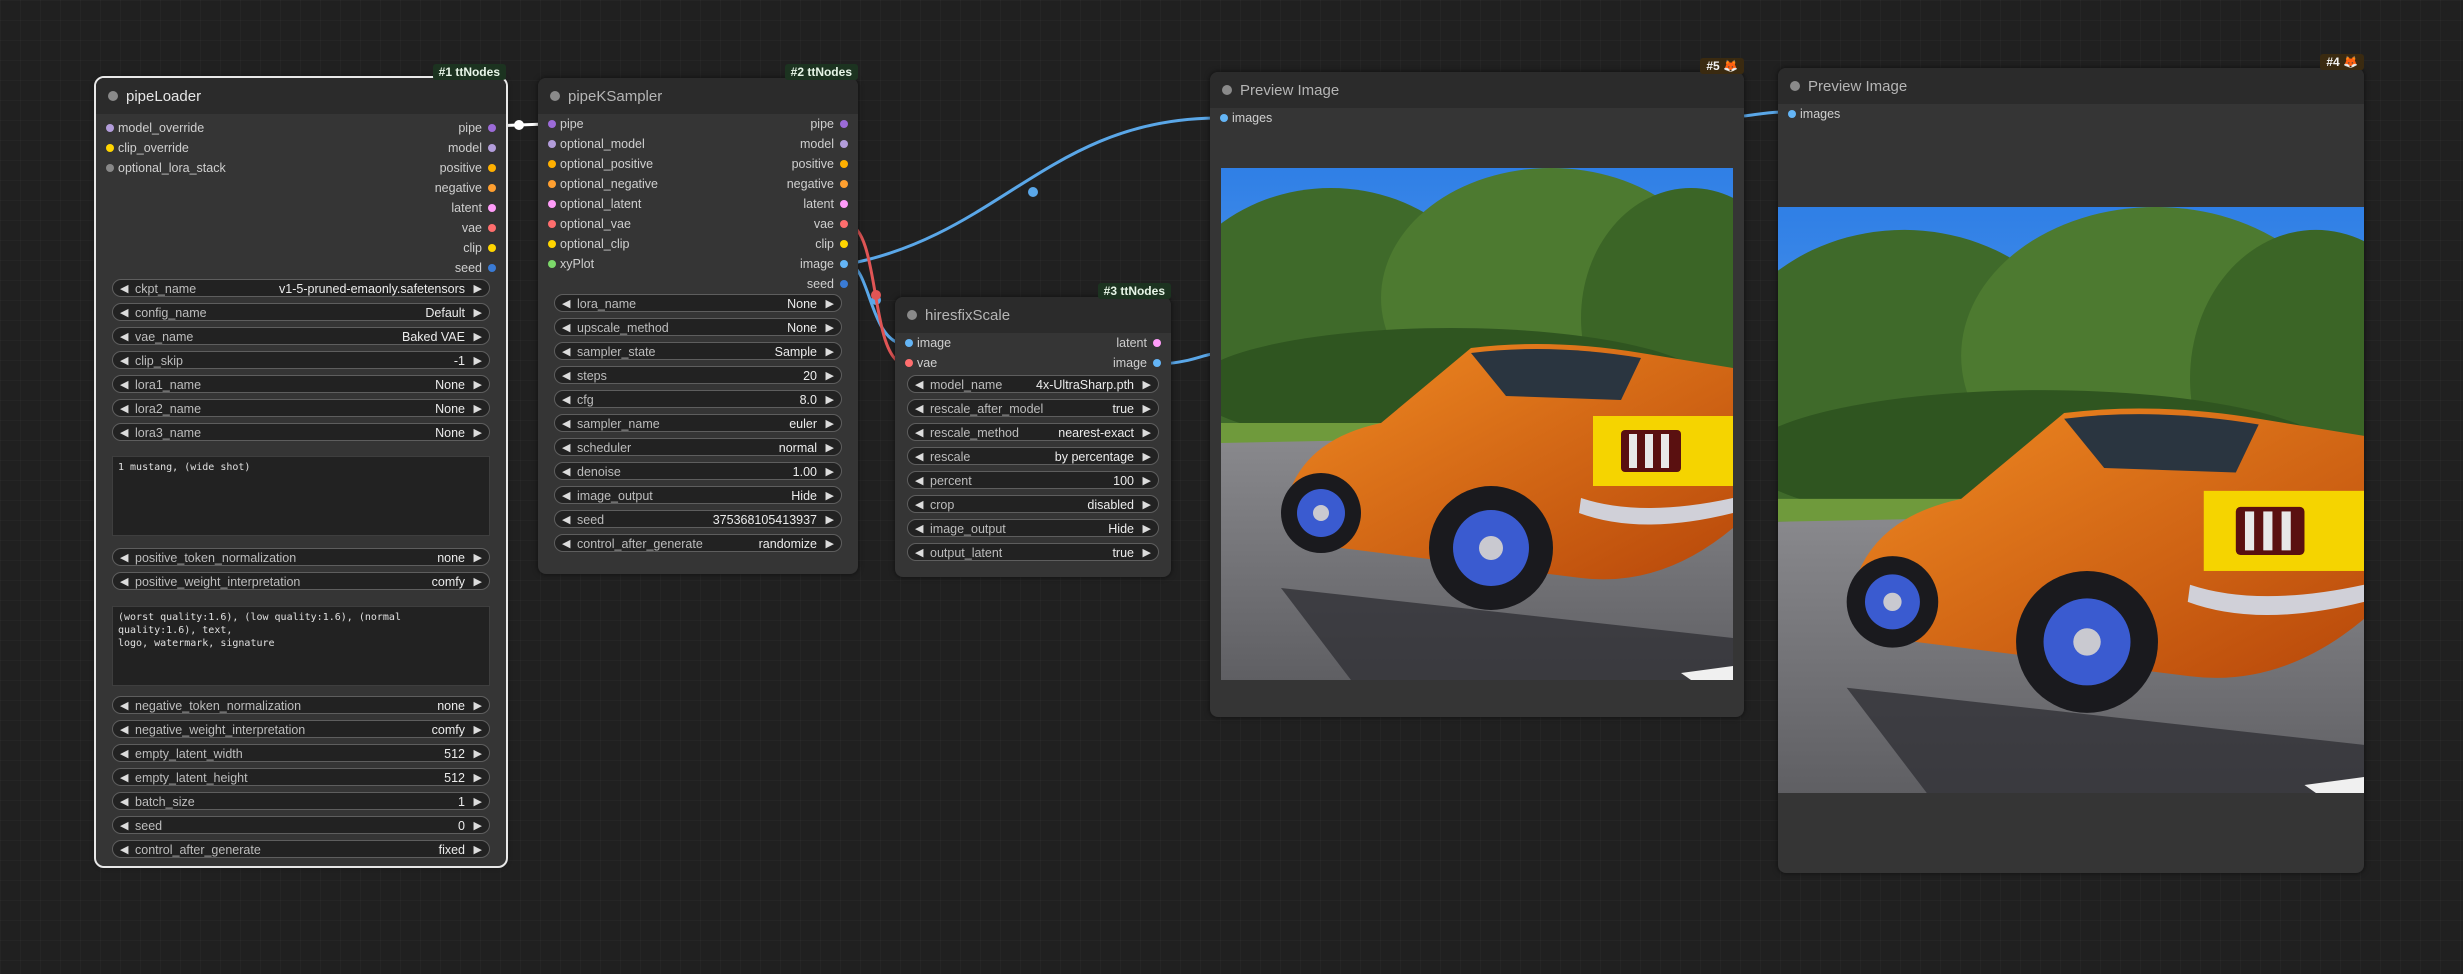  I want to click on widget-clip-skip: ◀ clip_skip -1 ▶, so click(301, 360).